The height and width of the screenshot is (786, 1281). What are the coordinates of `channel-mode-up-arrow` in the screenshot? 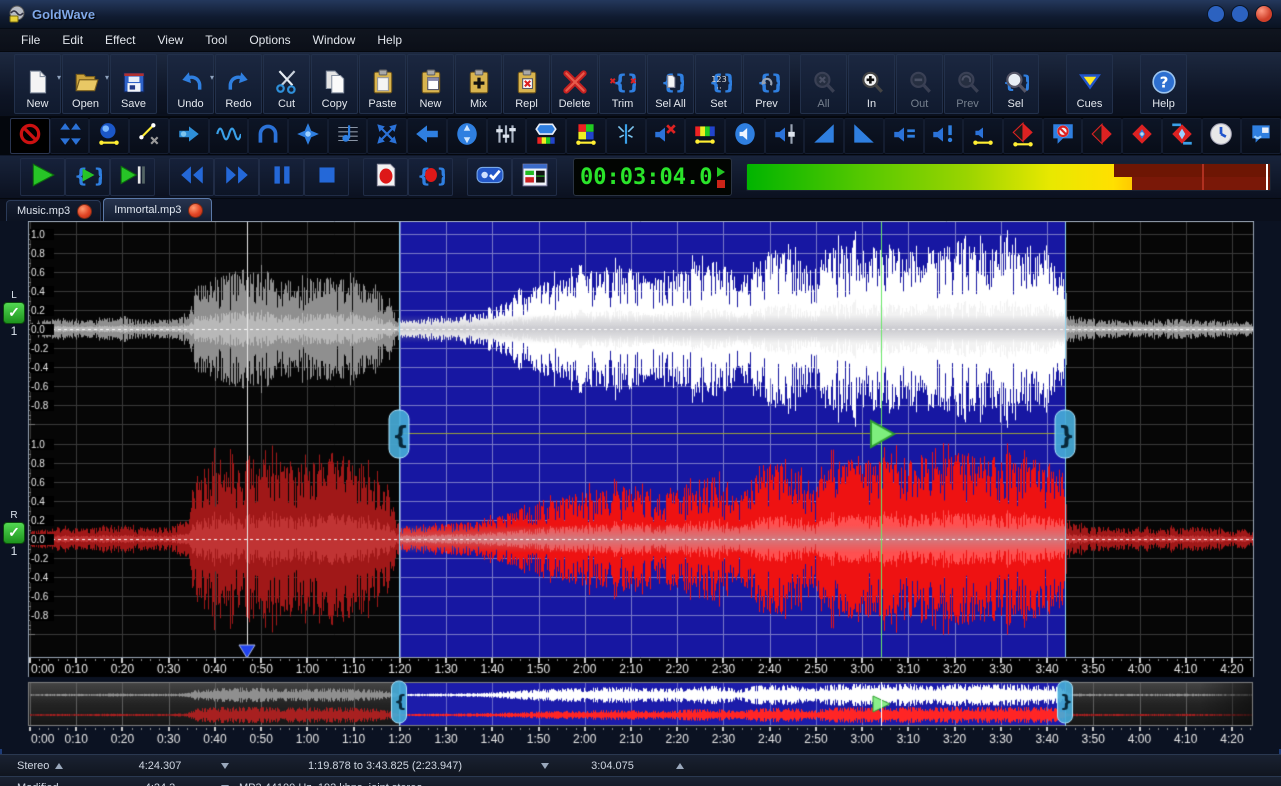 It's located at (59, 765).